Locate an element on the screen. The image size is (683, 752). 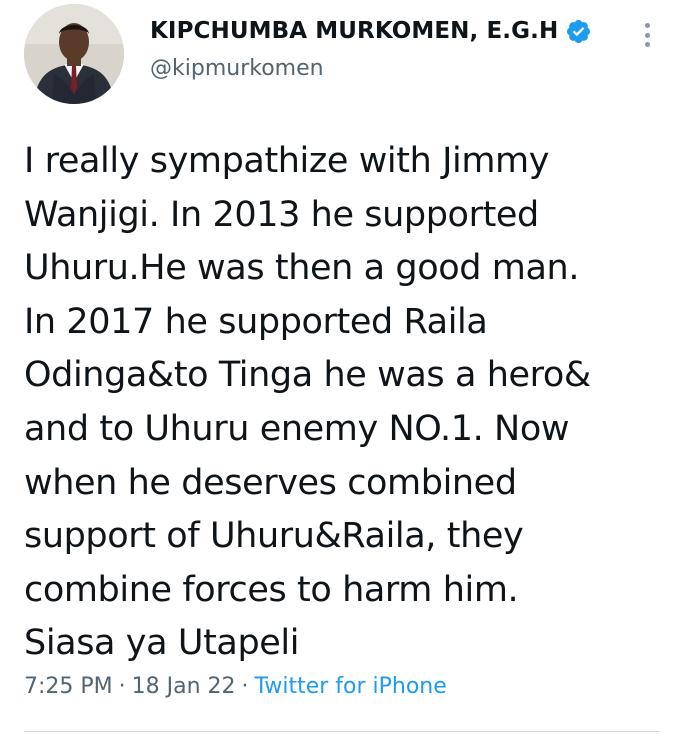
verified-badge-icon is located at coordinates (578, 31).